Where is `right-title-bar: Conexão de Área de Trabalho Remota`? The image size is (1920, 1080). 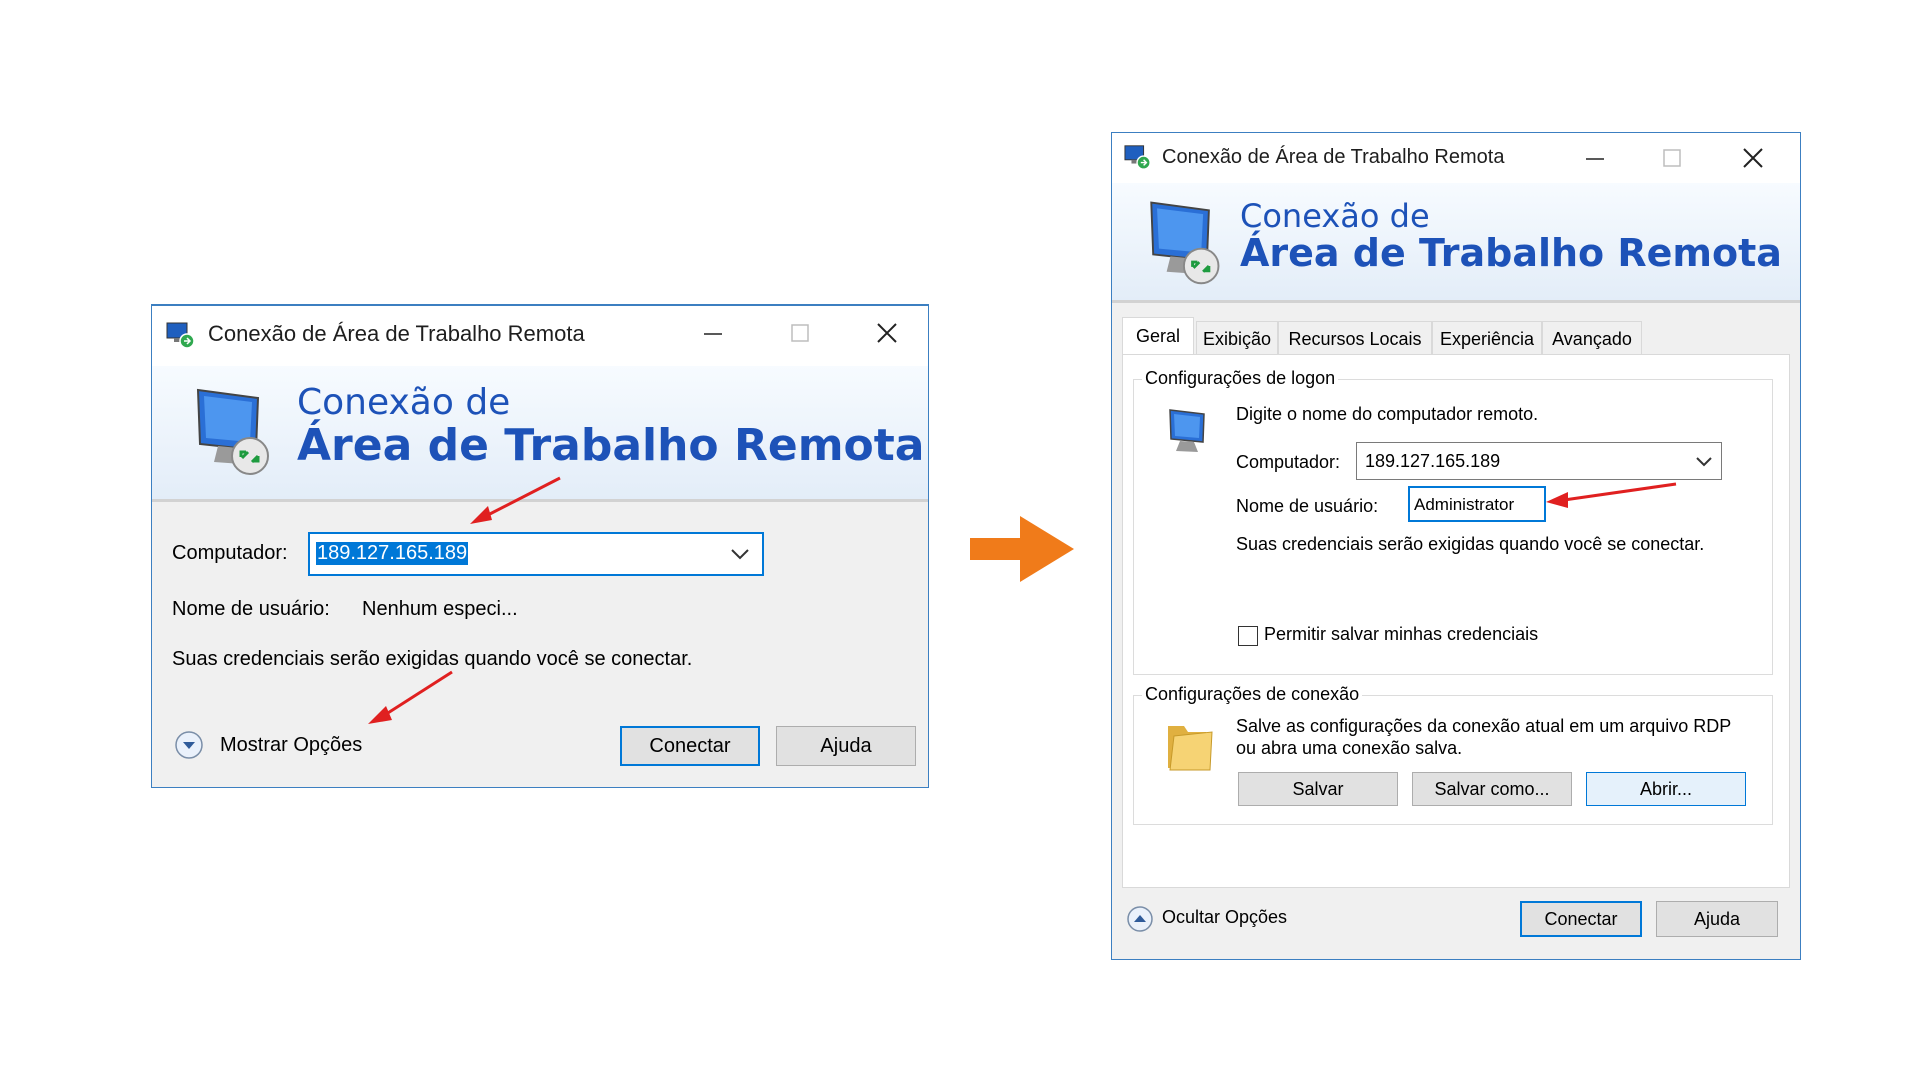 right-title-bar: Conexão de Área de Trabalho Remota is located at coordinates (1456, 158).